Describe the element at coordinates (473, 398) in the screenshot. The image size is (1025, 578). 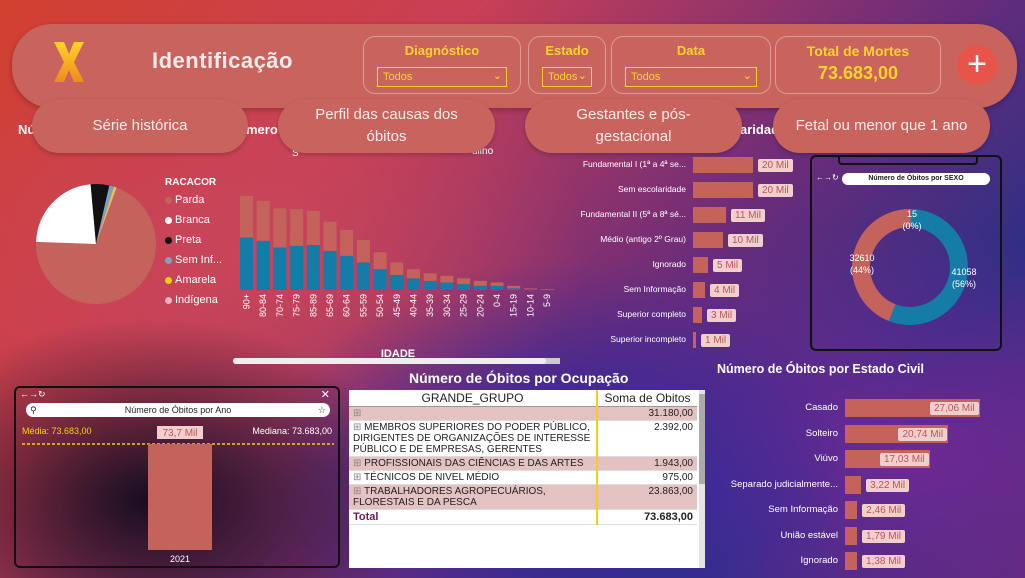
I see `col-grande-grupo: GRANDE_GRUPO` at that location.